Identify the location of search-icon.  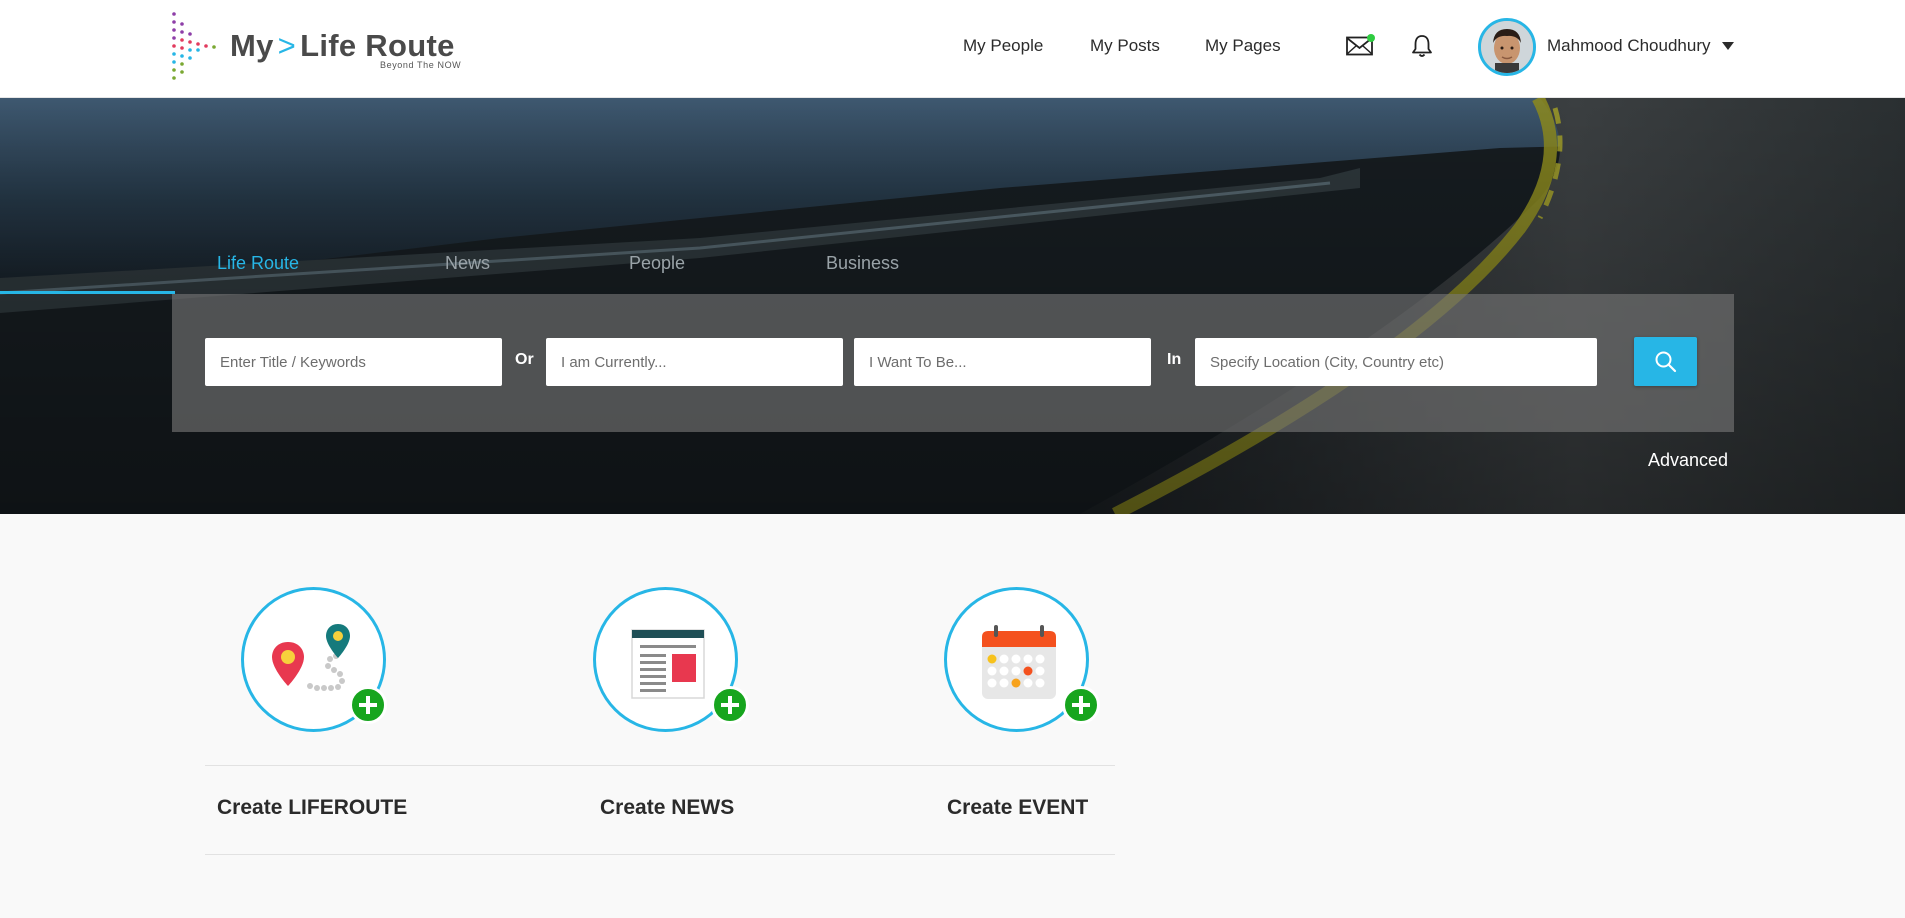
(1666, 362).